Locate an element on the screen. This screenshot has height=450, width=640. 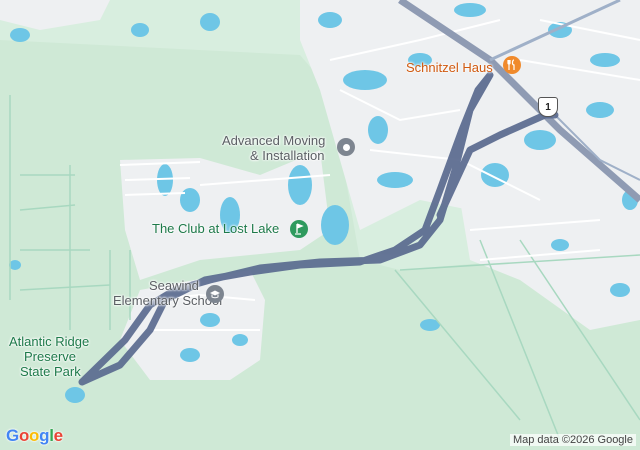
logo-letter-G: G is located at coordinates (12, 435).